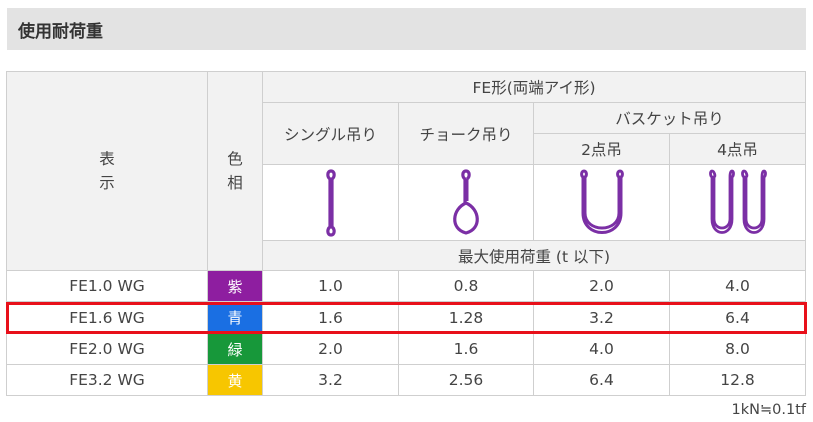 The width and height of the screenshot is (813, 422). I want to click on icon-cell-single, so click(331, 203).